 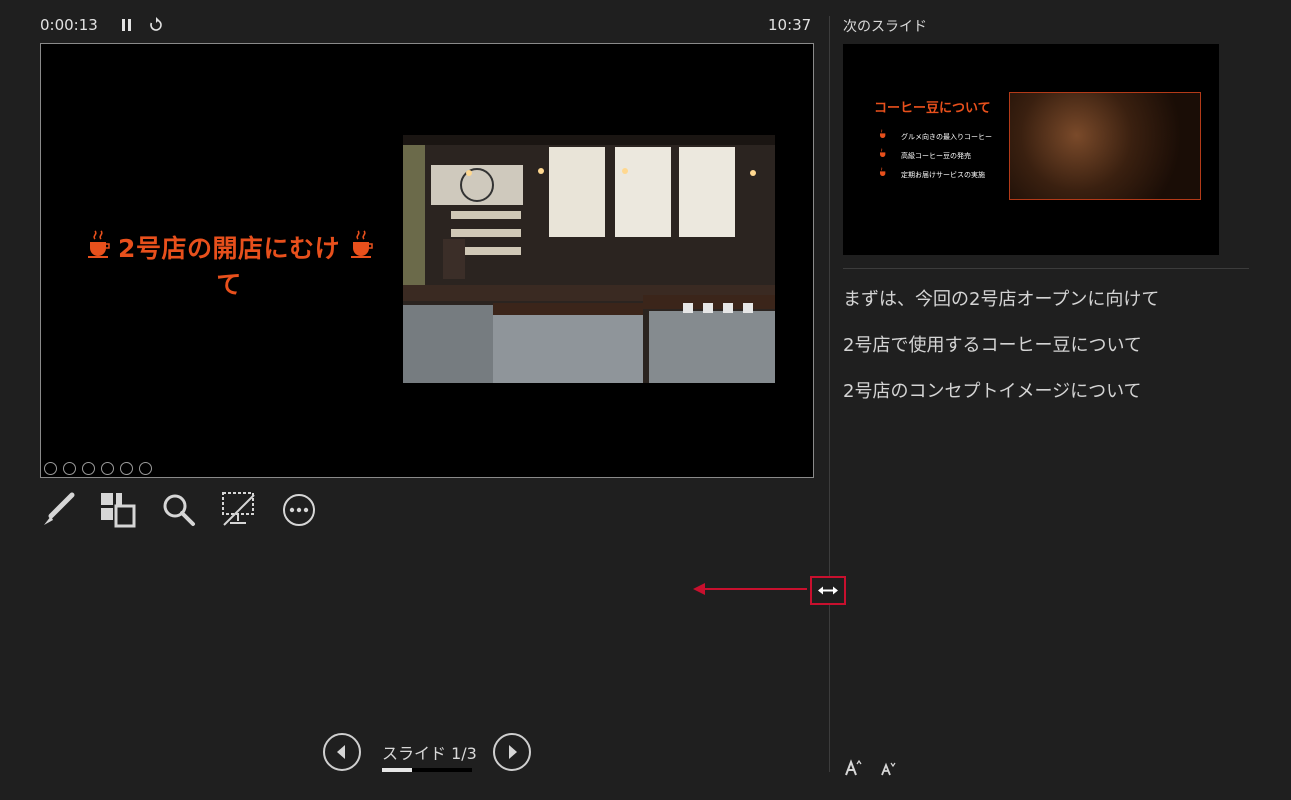 I want to click on next-slide-button, so click(x=512, y=752).